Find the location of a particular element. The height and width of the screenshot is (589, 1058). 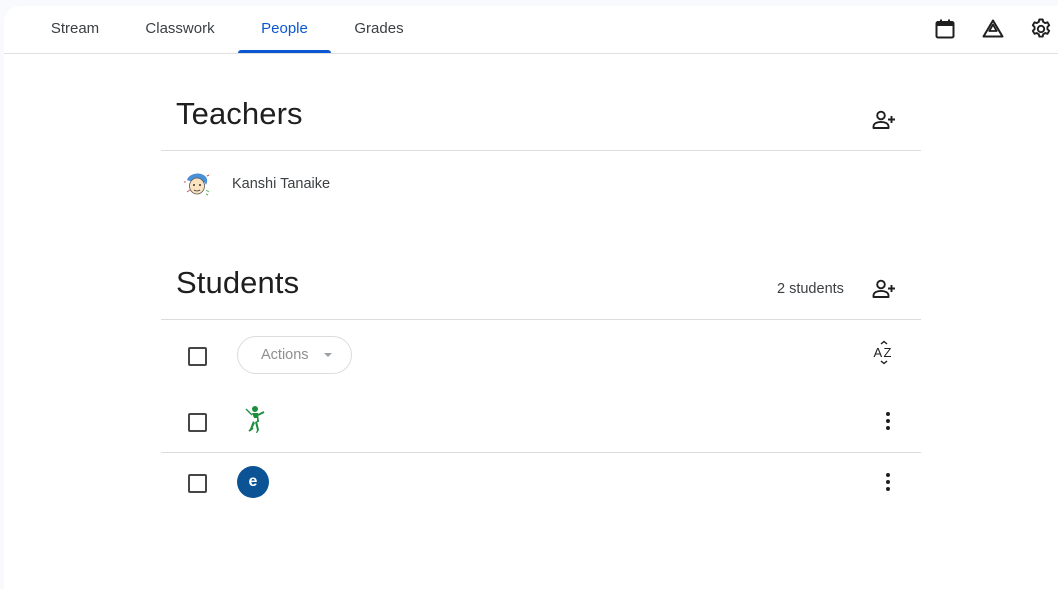

invite-teacher-button is located at coordinates (884, 120).